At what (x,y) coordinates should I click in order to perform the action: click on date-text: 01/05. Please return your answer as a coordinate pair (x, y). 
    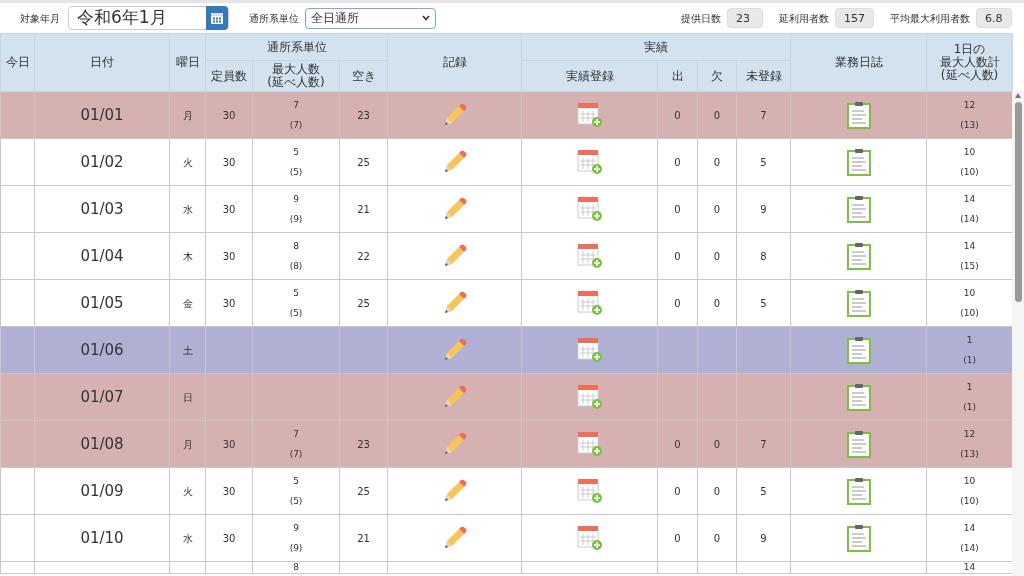
    Looking at the image, I should click on (102, 302).